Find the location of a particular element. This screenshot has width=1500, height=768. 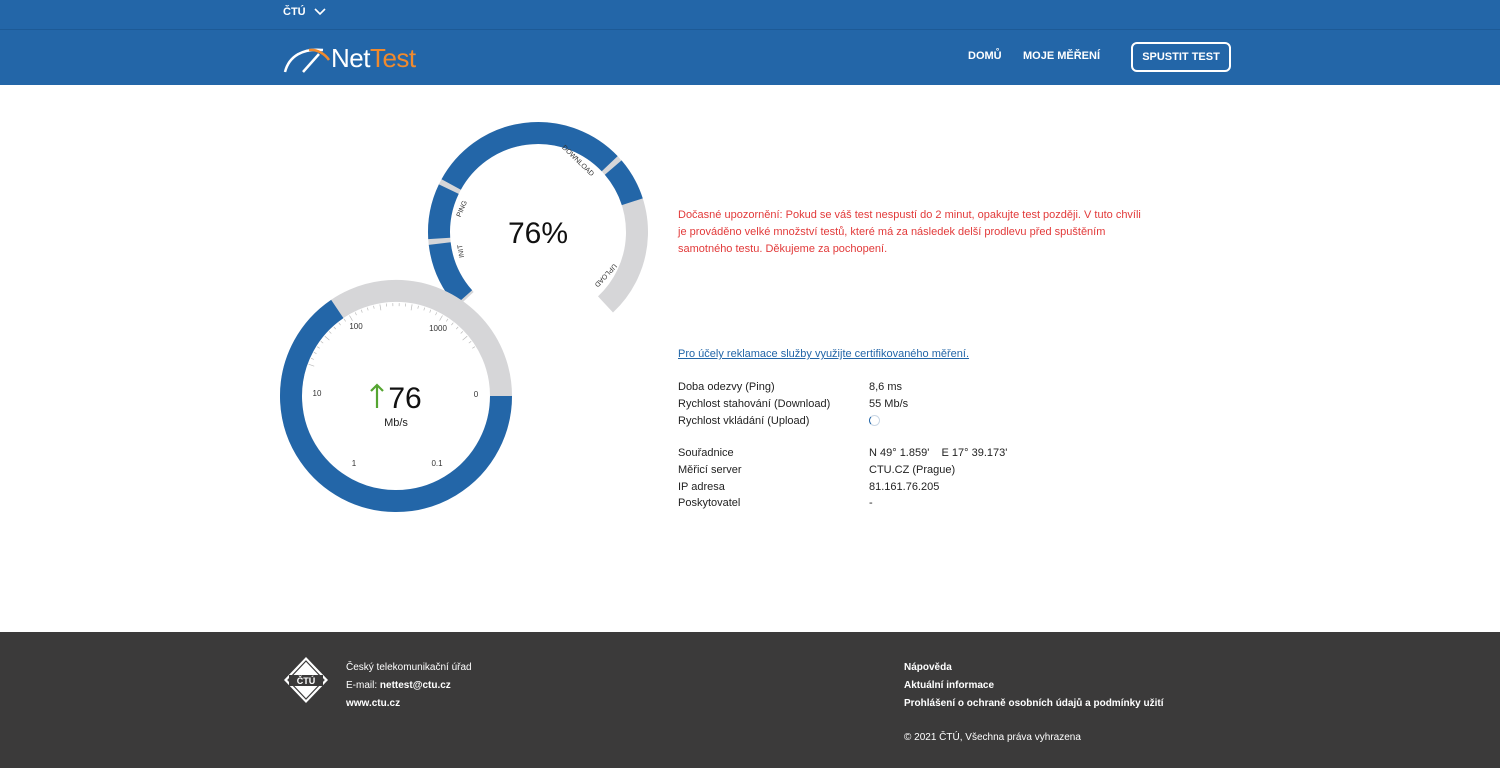

nav-home: DOMŮ is located at coordinates (985, 56).